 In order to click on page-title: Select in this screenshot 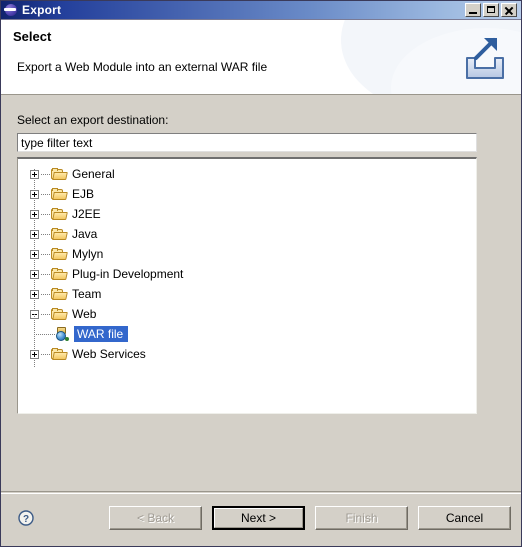, I will do `click(32, 36)`.